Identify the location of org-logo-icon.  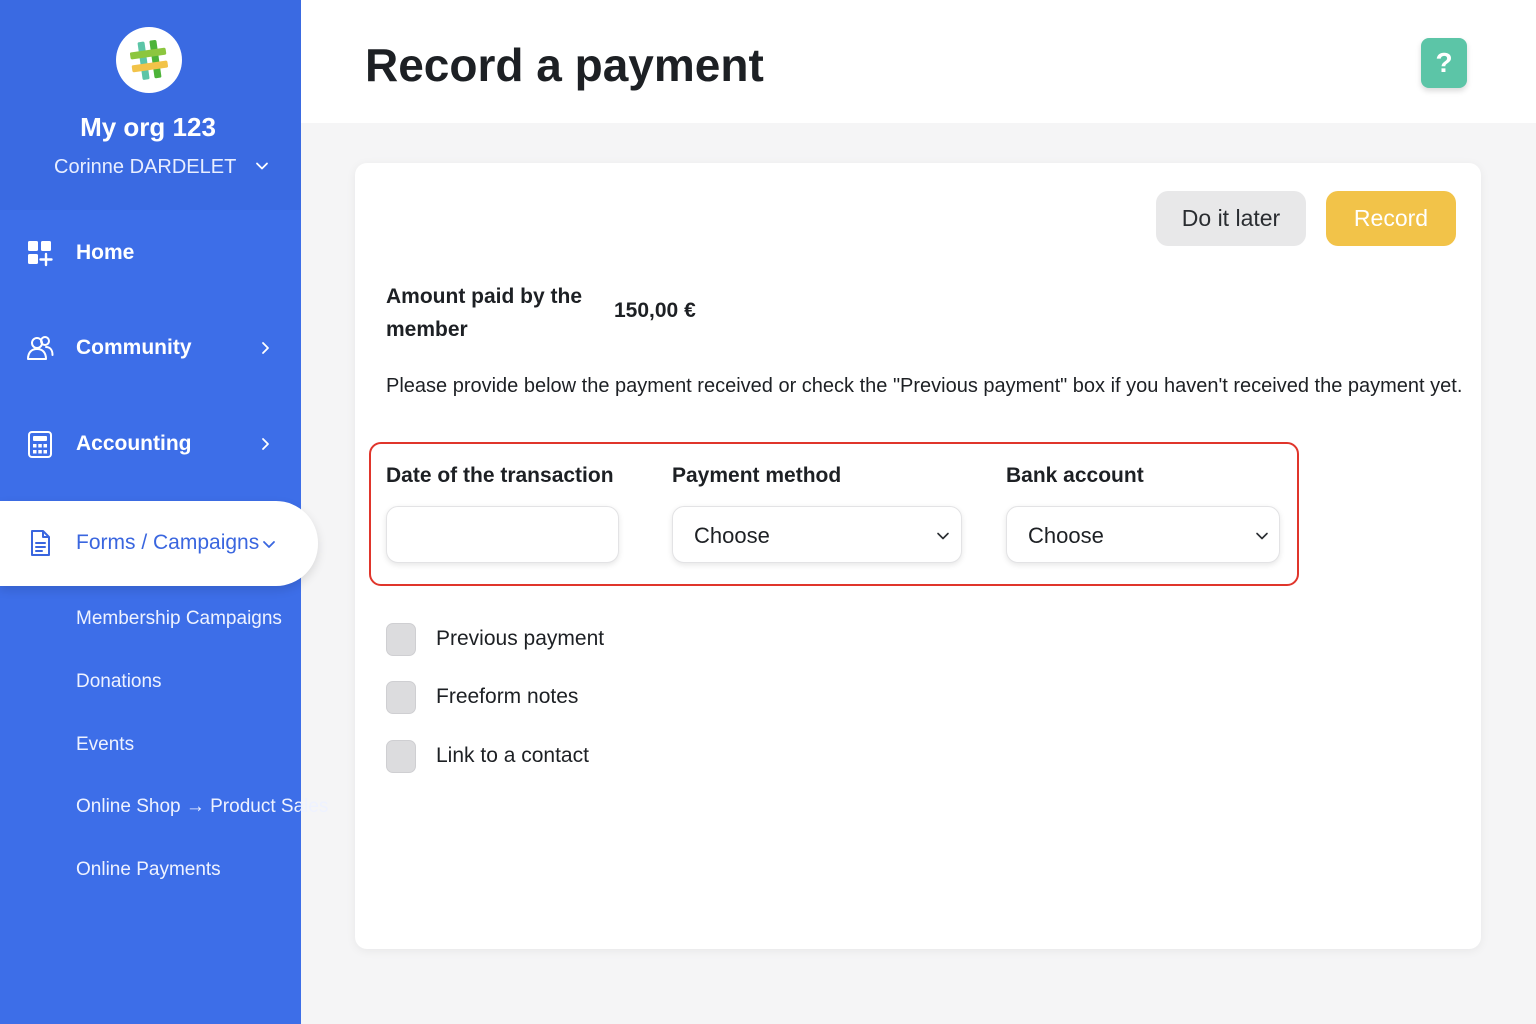
(149, 60).